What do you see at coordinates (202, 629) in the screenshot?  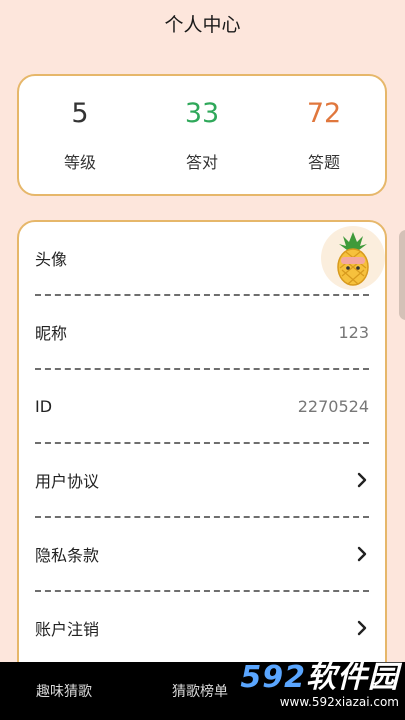 I see `account-cancel-row: 账户注销` at bounding box center [202, 629].